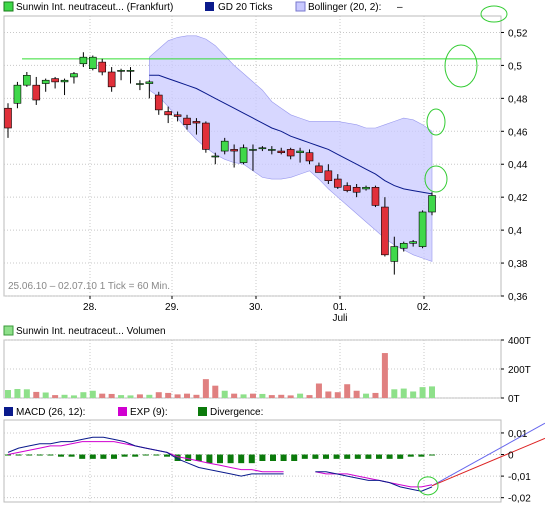 The image size is (545, 508). Describe the element at coordinates (514, 399) in the screenshot. I see `volume-ytick-label: 0T` at that location.